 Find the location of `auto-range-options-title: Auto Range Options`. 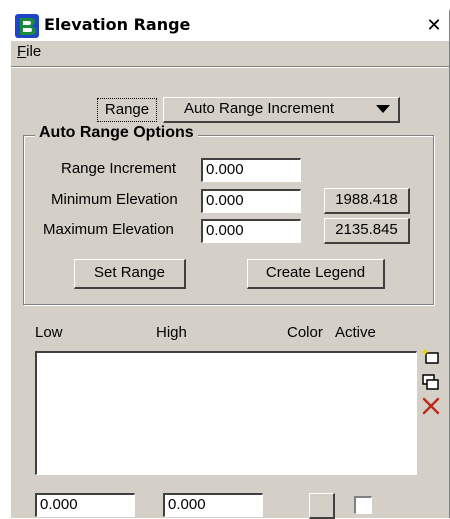

auto-range-options-title: Auto Range Options is located at coordinates (116, 133).